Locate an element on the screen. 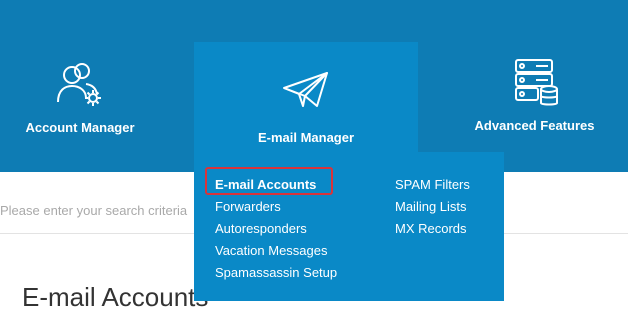 The image size is (628, 313). users-gear-icon is located at coordinates (80, 85).